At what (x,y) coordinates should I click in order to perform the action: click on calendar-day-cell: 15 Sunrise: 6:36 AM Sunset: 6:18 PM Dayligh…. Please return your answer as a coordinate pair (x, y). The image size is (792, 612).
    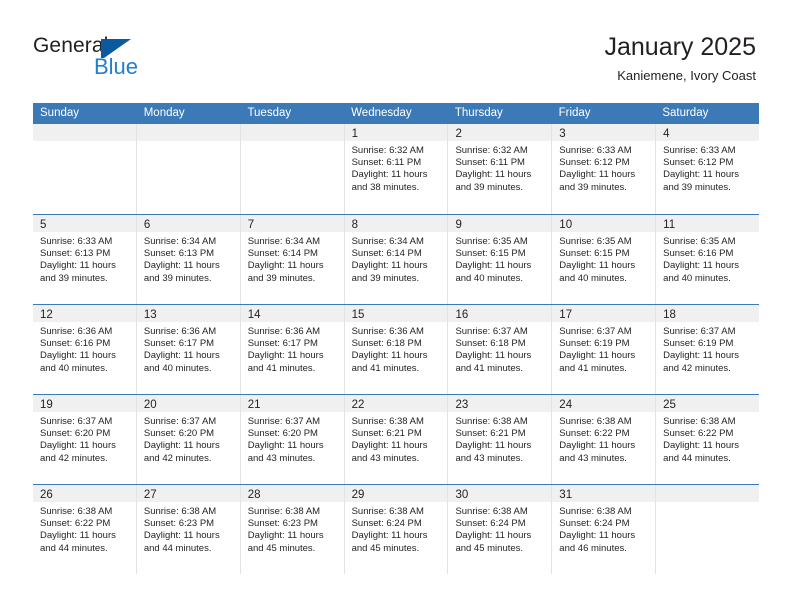
    Looking at the image, I should click on (396, 349).